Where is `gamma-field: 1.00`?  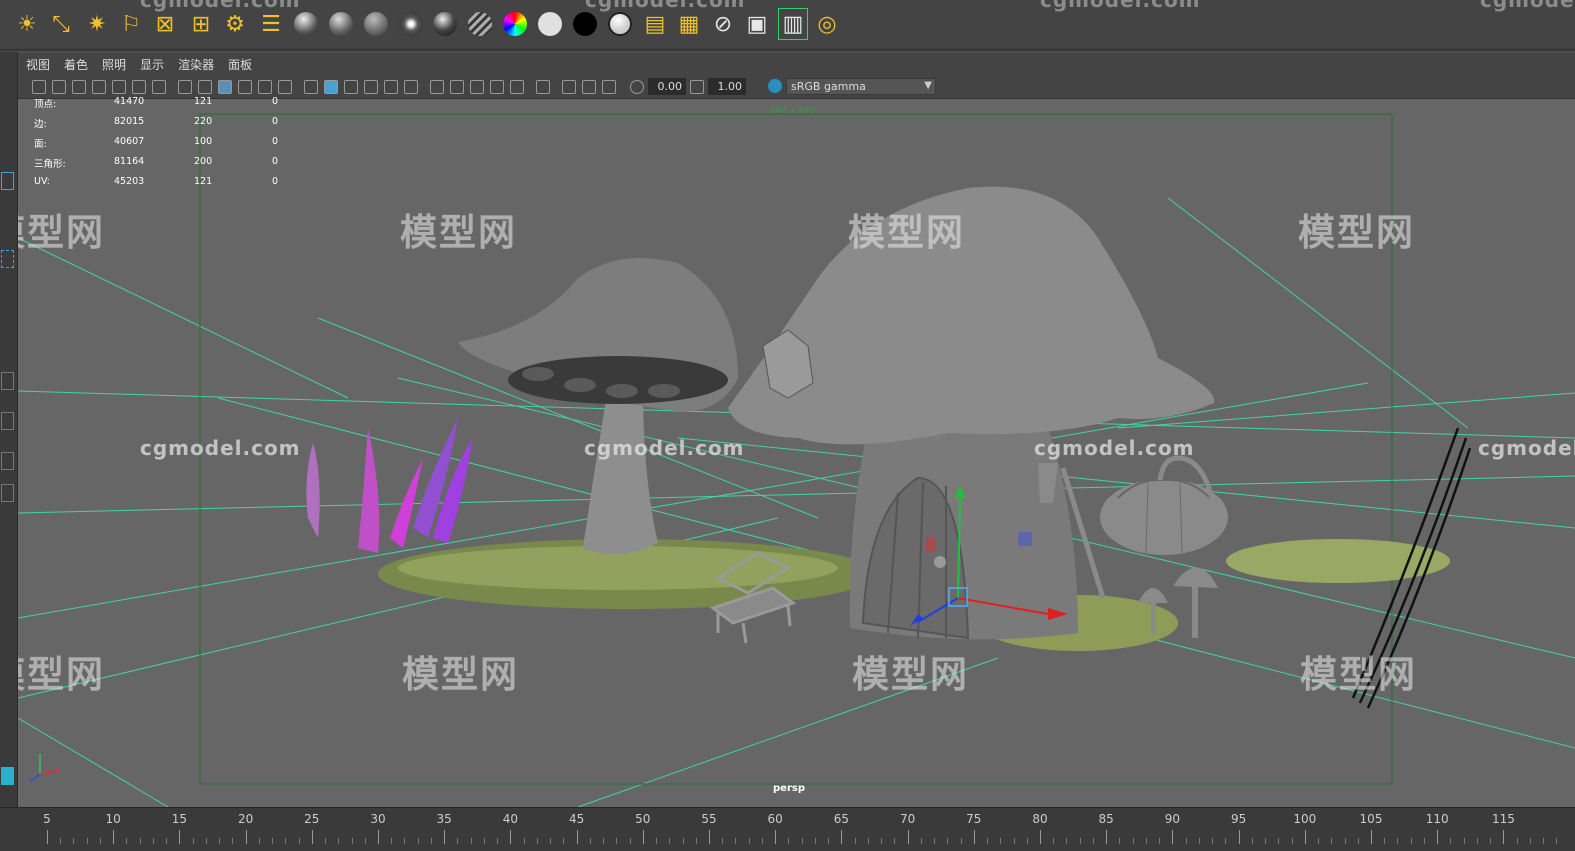
gamma-field: 1.00 is located at coordinates (727, 86).